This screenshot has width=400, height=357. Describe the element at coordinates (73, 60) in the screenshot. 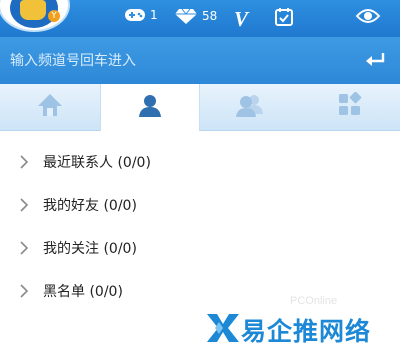

I see `channel-search-input: 输入频道号回车进入` at that location.